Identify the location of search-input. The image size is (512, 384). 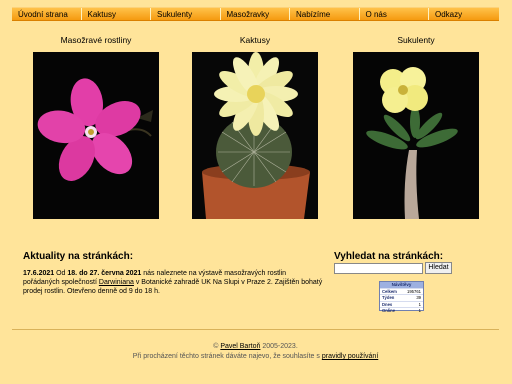
(378, 268).